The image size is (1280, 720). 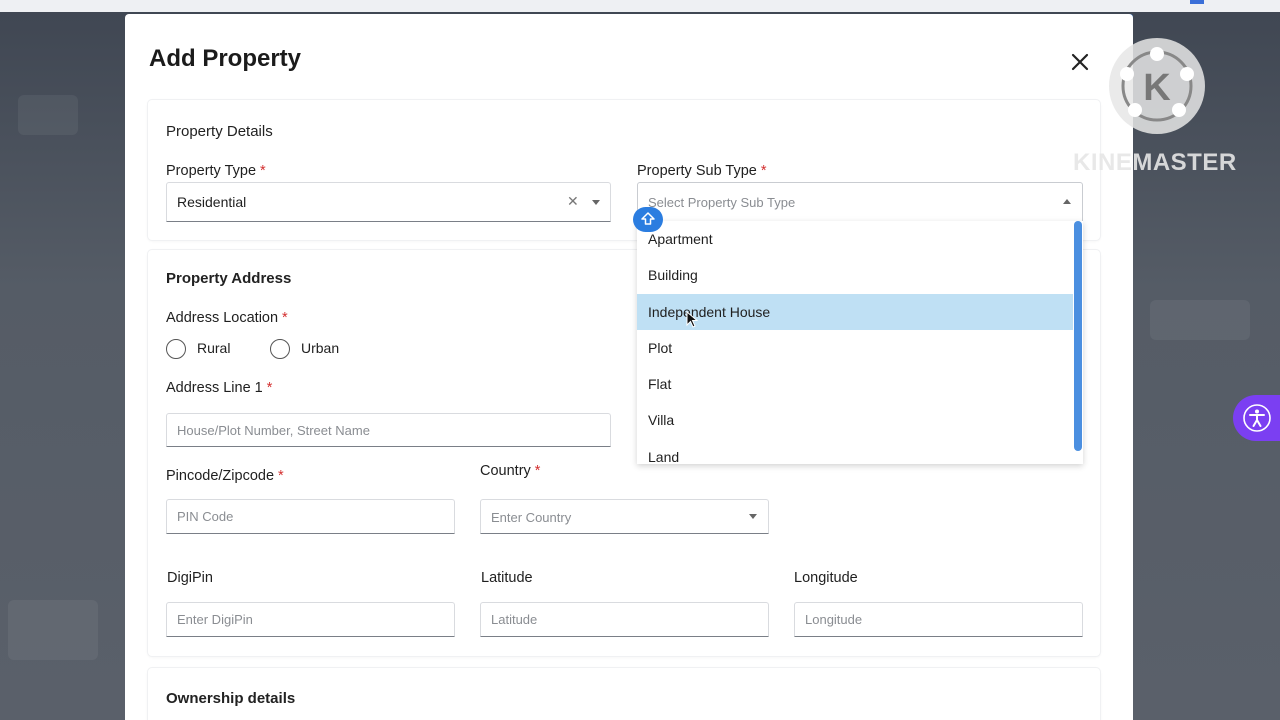 I want to click on menu-item-flat: Flat, so click(x=855, y=384).